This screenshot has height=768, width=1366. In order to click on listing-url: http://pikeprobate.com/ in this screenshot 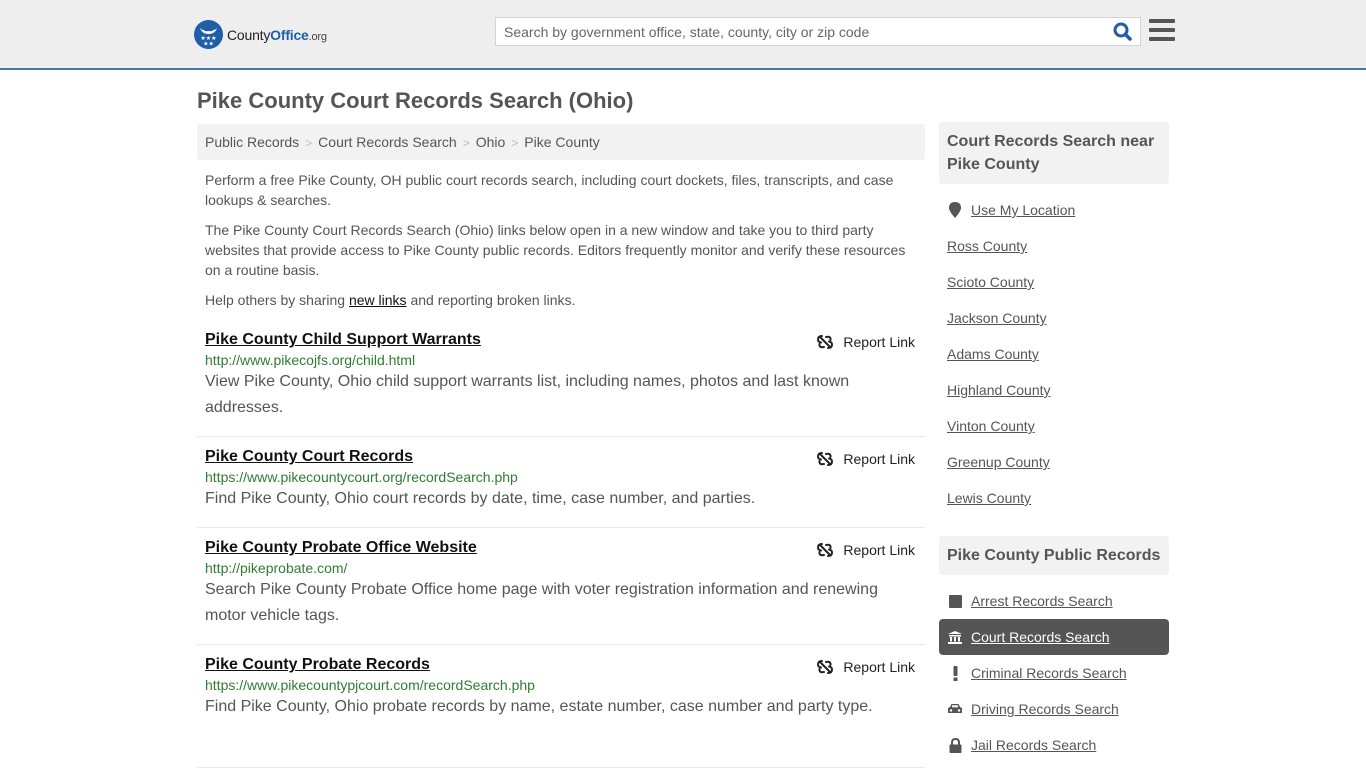, I will do `click(561, 568)`.